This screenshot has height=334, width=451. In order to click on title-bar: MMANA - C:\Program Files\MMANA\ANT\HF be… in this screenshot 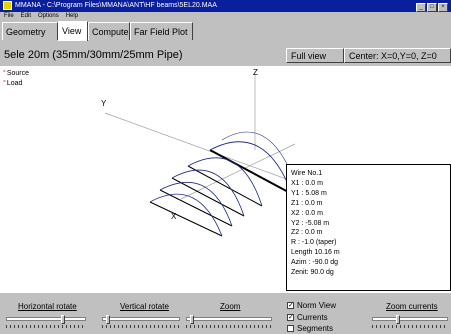, I will do `click(225, 6)`.